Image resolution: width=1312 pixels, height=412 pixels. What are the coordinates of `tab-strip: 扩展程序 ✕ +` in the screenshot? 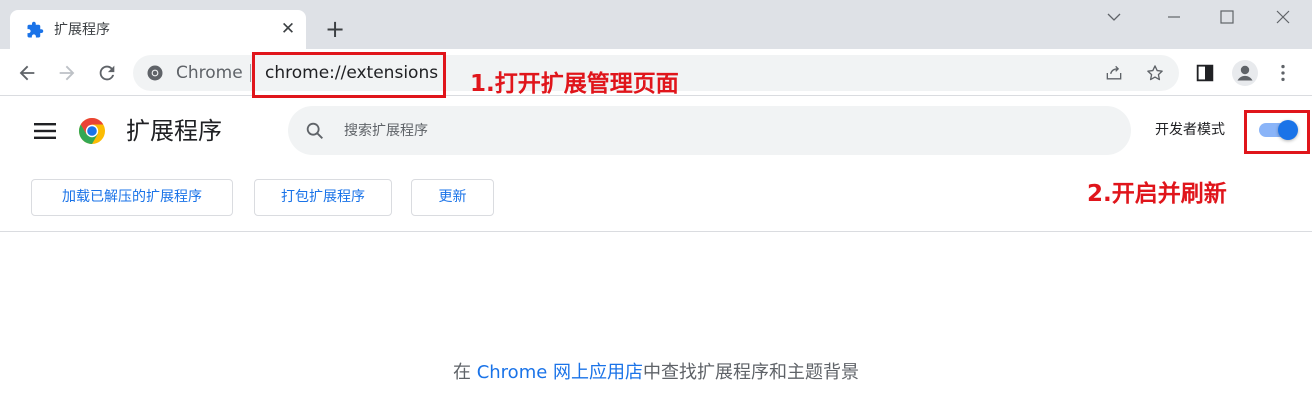 It's located at (656, 24).